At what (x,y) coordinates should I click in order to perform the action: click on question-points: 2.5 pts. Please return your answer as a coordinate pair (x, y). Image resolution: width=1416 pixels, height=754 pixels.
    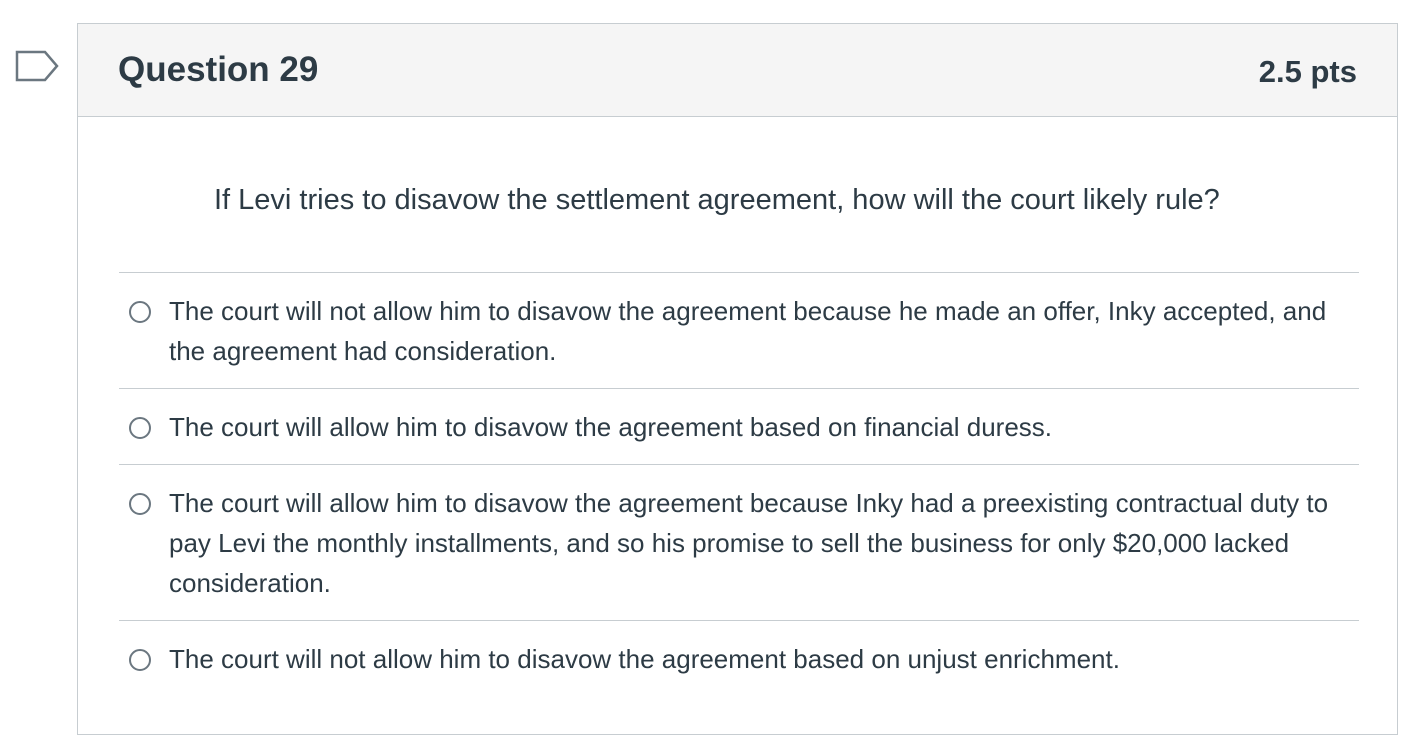
    Looking at the image, I should click on (1307, 71).